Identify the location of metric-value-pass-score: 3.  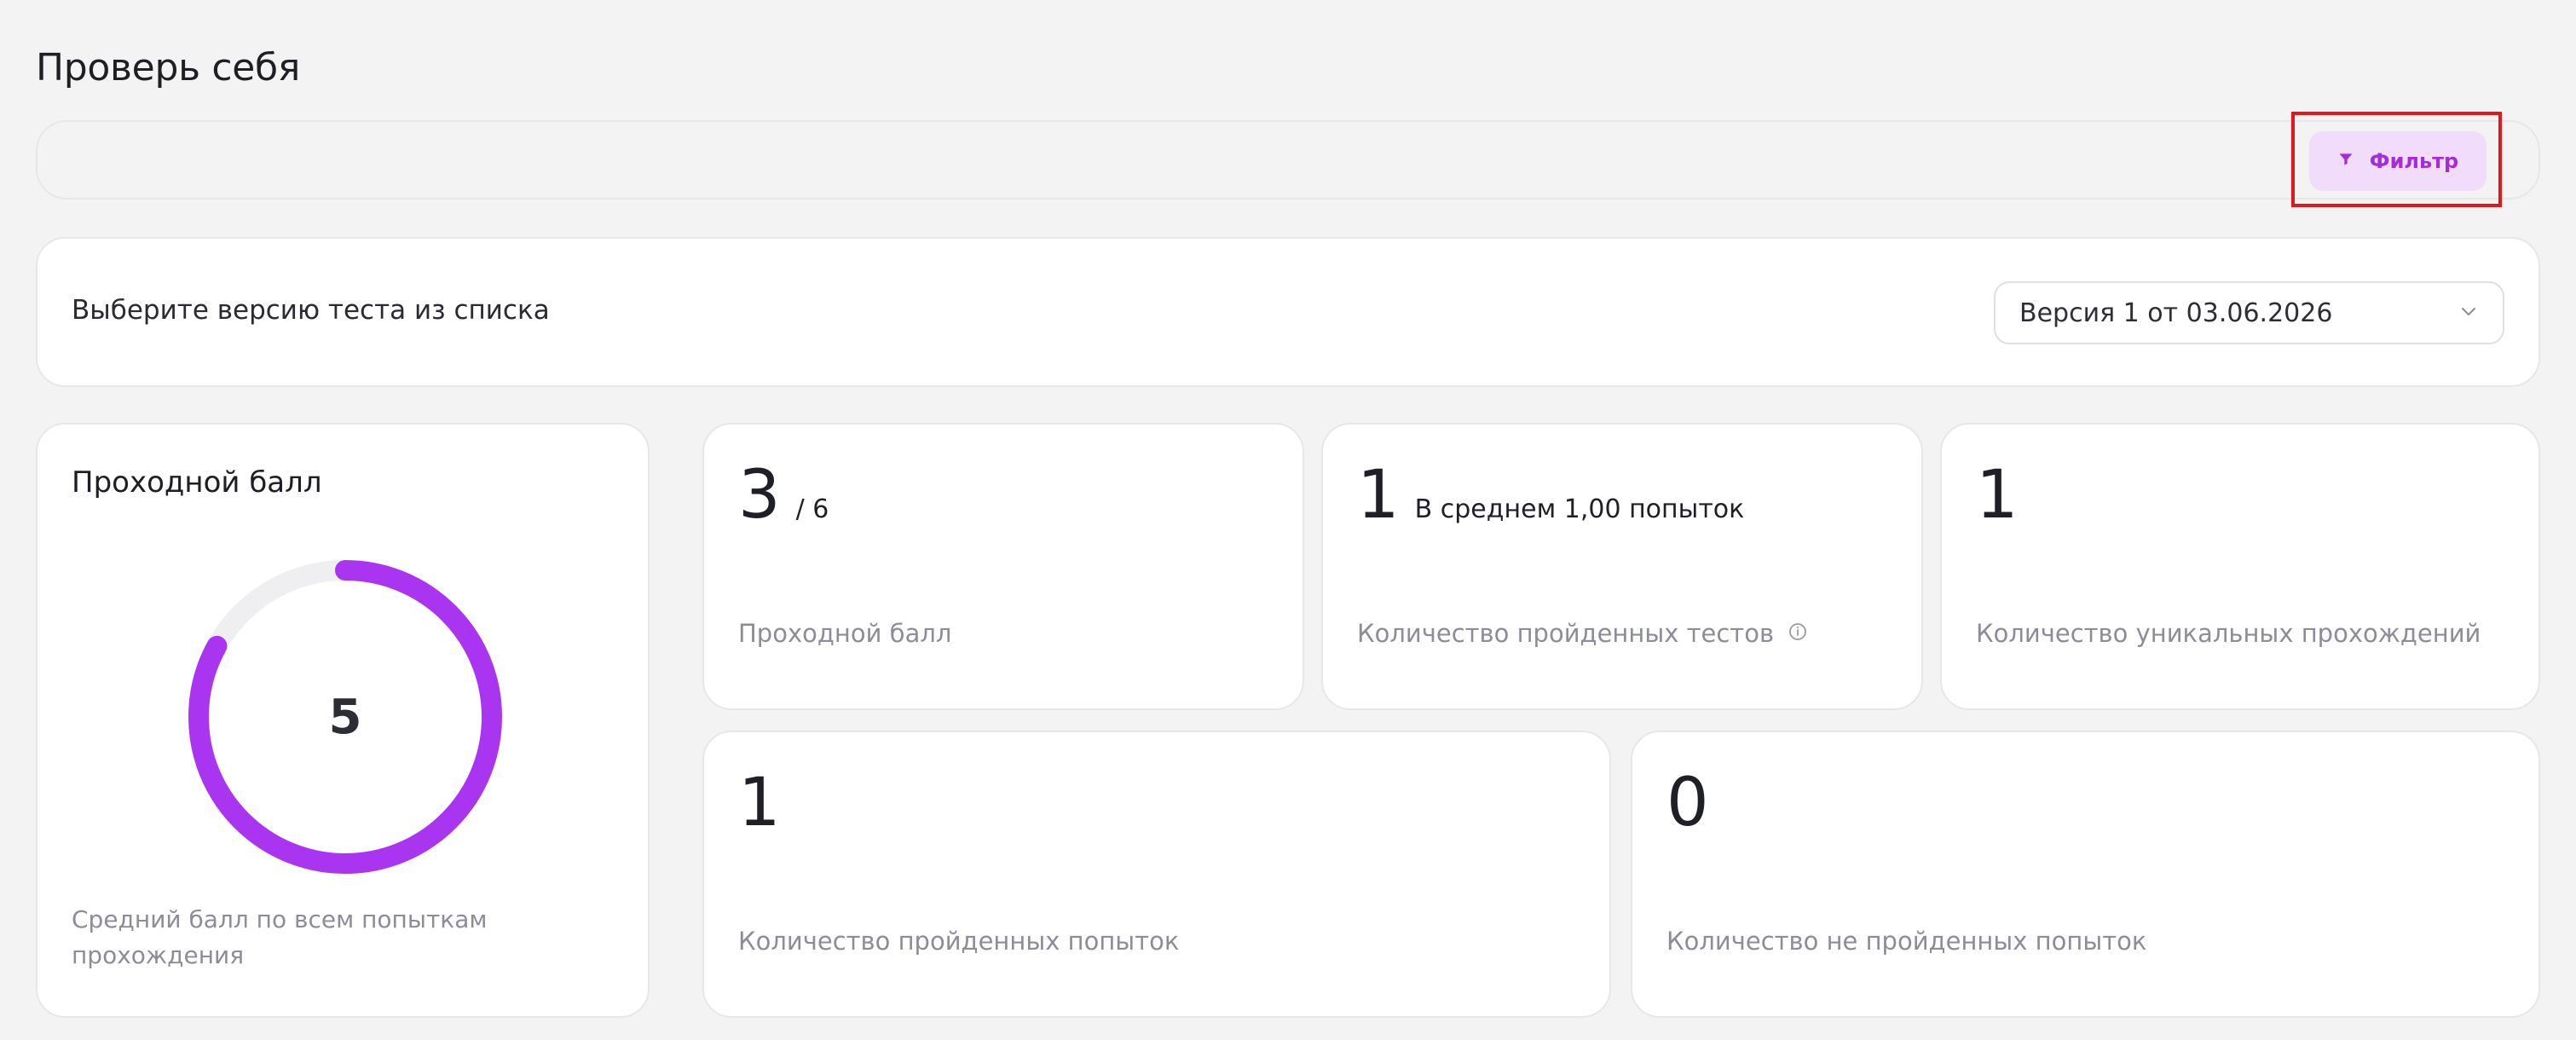
(759, 495).